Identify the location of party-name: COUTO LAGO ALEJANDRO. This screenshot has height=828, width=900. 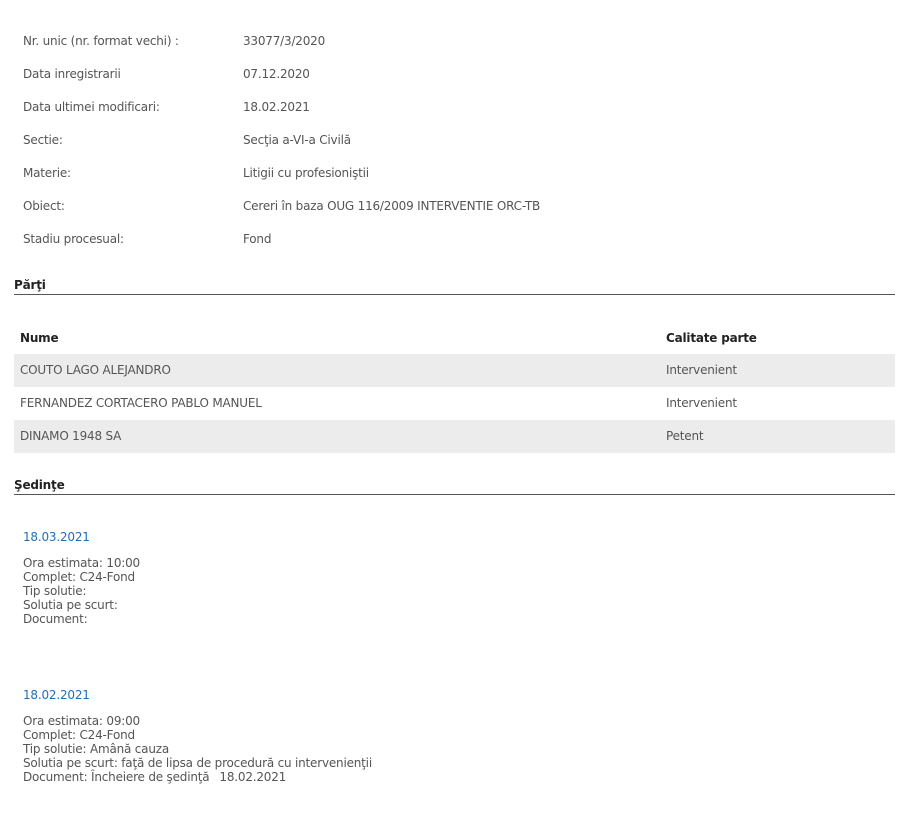
(95, 370).